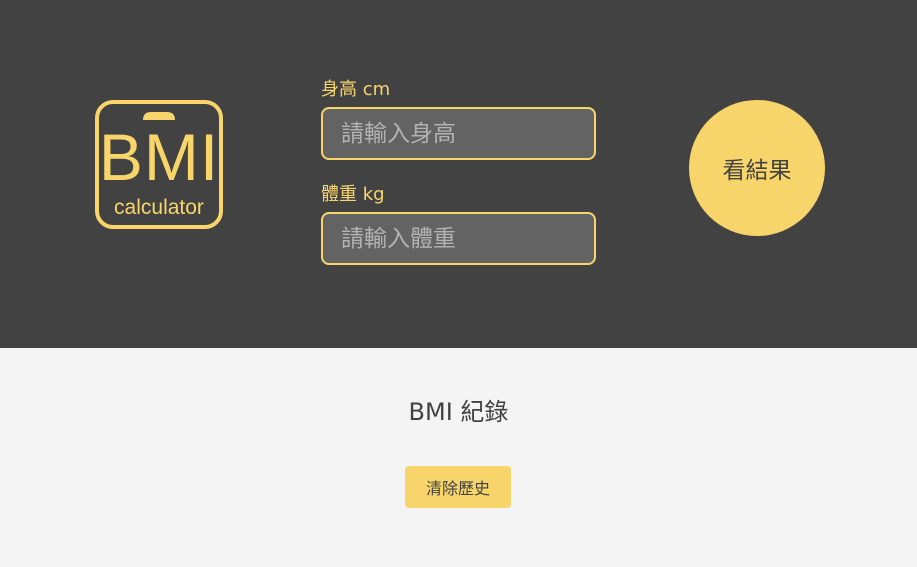 The image size is (917, 567). I want to click on bmi-logo: BMI calculator, so click(159, 165).